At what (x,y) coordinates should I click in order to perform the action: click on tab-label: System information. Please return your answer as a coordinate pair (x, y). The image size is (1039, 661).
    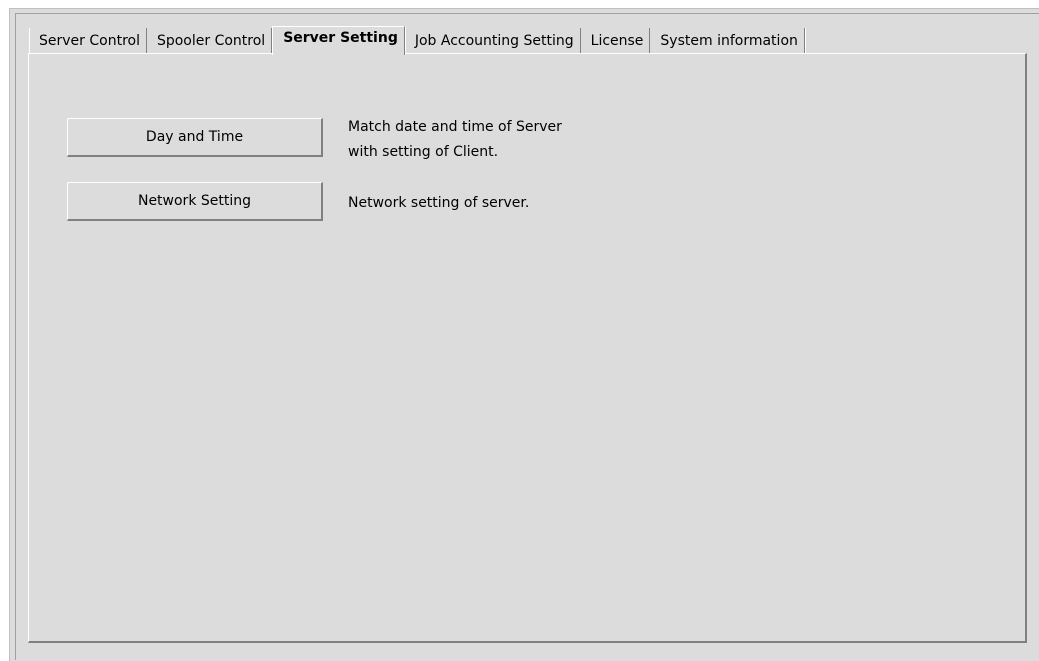
    Looking at the image, I should click on (729, 41).